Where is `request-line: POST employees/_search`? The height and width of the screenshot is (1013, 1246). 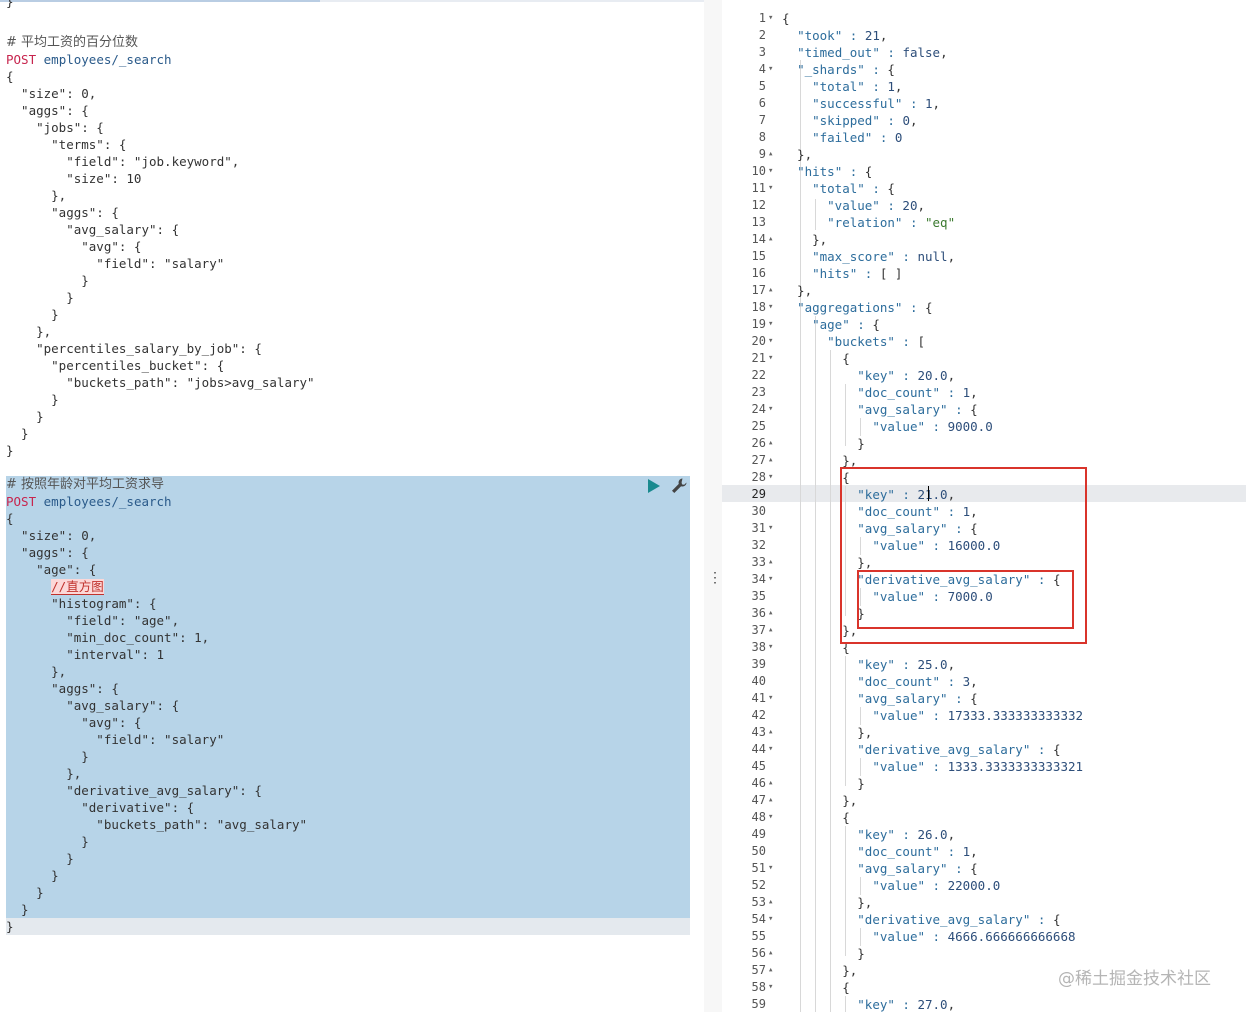 request-line: POST employees/_search is located at coordinates (89, 501).